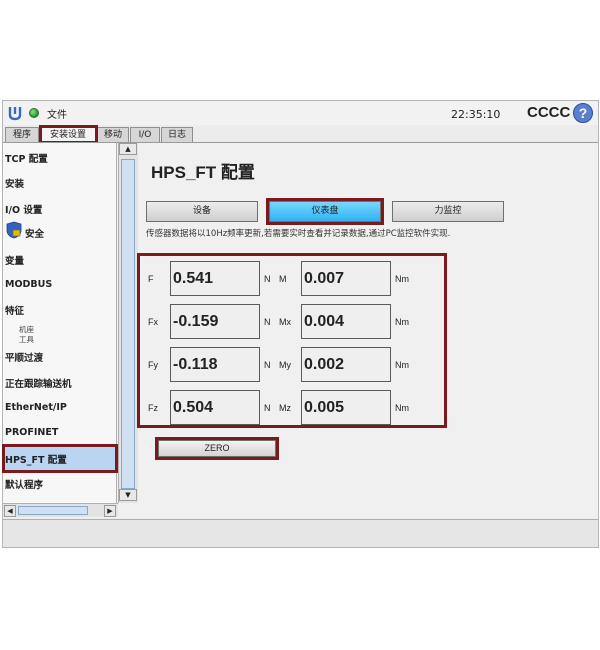 This screenshot has width=600, height=650. What do you see at coordinates (36, 459) in the screenshot?
I see `sidebar-item-hps-ft: HPS_FT 配置` at bounding box center [36, 459].